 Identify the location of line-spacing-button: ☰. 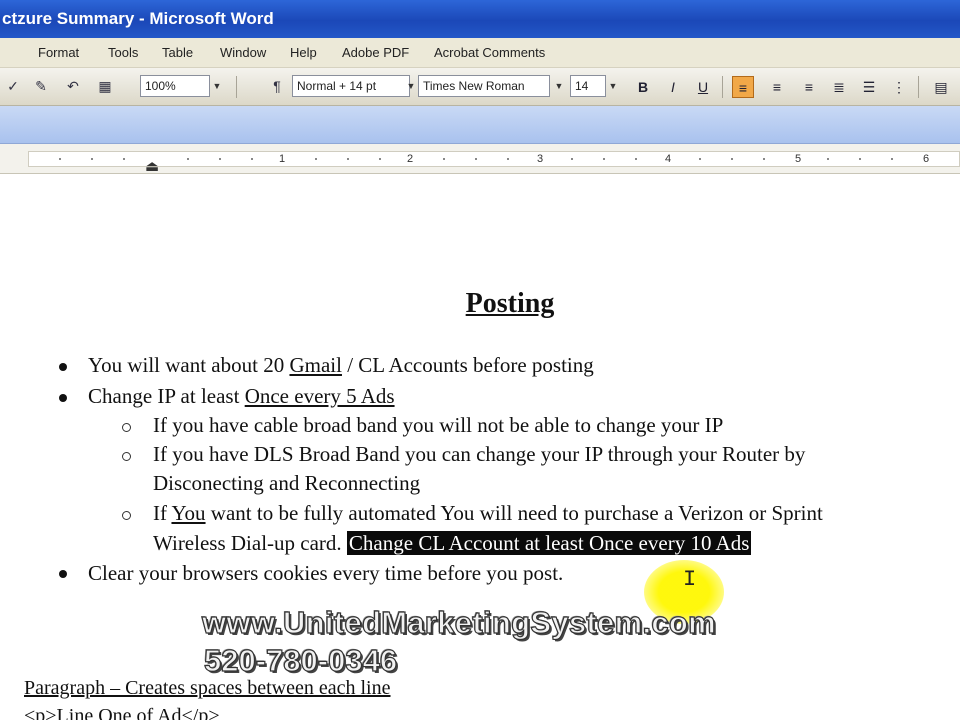
(869, 87).